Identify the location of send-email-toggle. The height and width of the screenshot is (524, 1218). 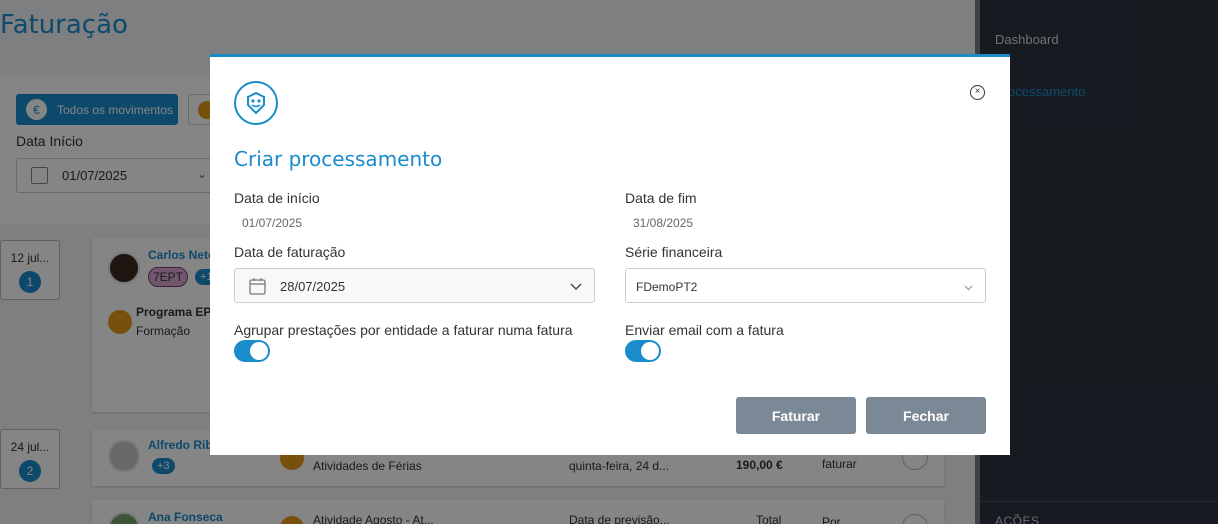
(643, 351).